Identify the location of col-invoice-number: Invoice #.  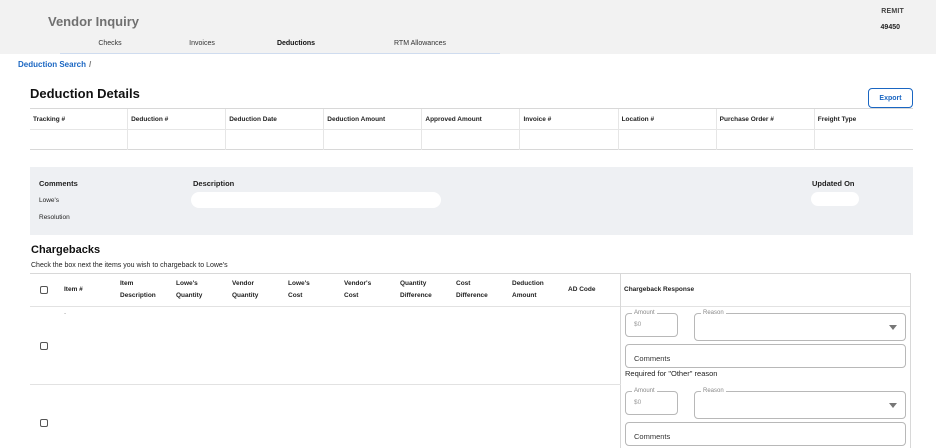
(569, 119).